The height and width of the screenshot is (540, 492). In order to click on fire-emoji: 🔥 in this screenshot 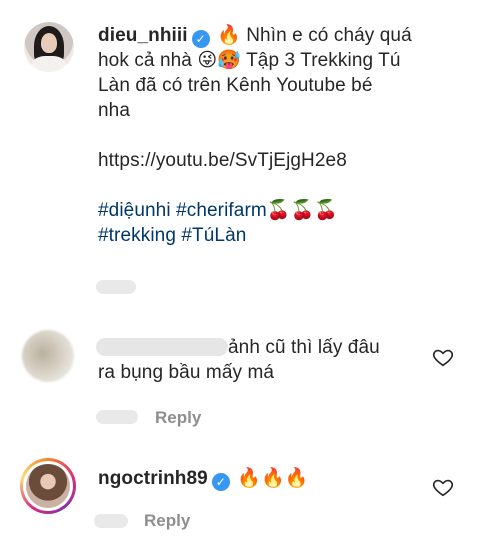, I will do `click(229, 35)`.